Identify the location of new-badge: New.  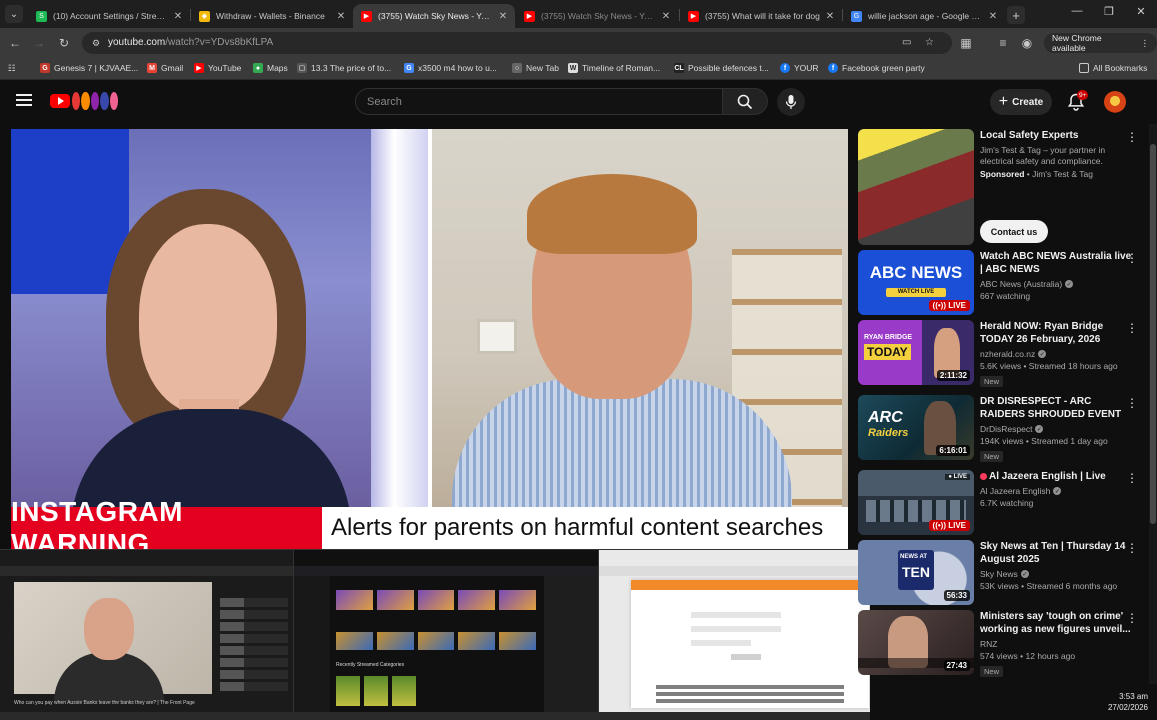
(992, 671).